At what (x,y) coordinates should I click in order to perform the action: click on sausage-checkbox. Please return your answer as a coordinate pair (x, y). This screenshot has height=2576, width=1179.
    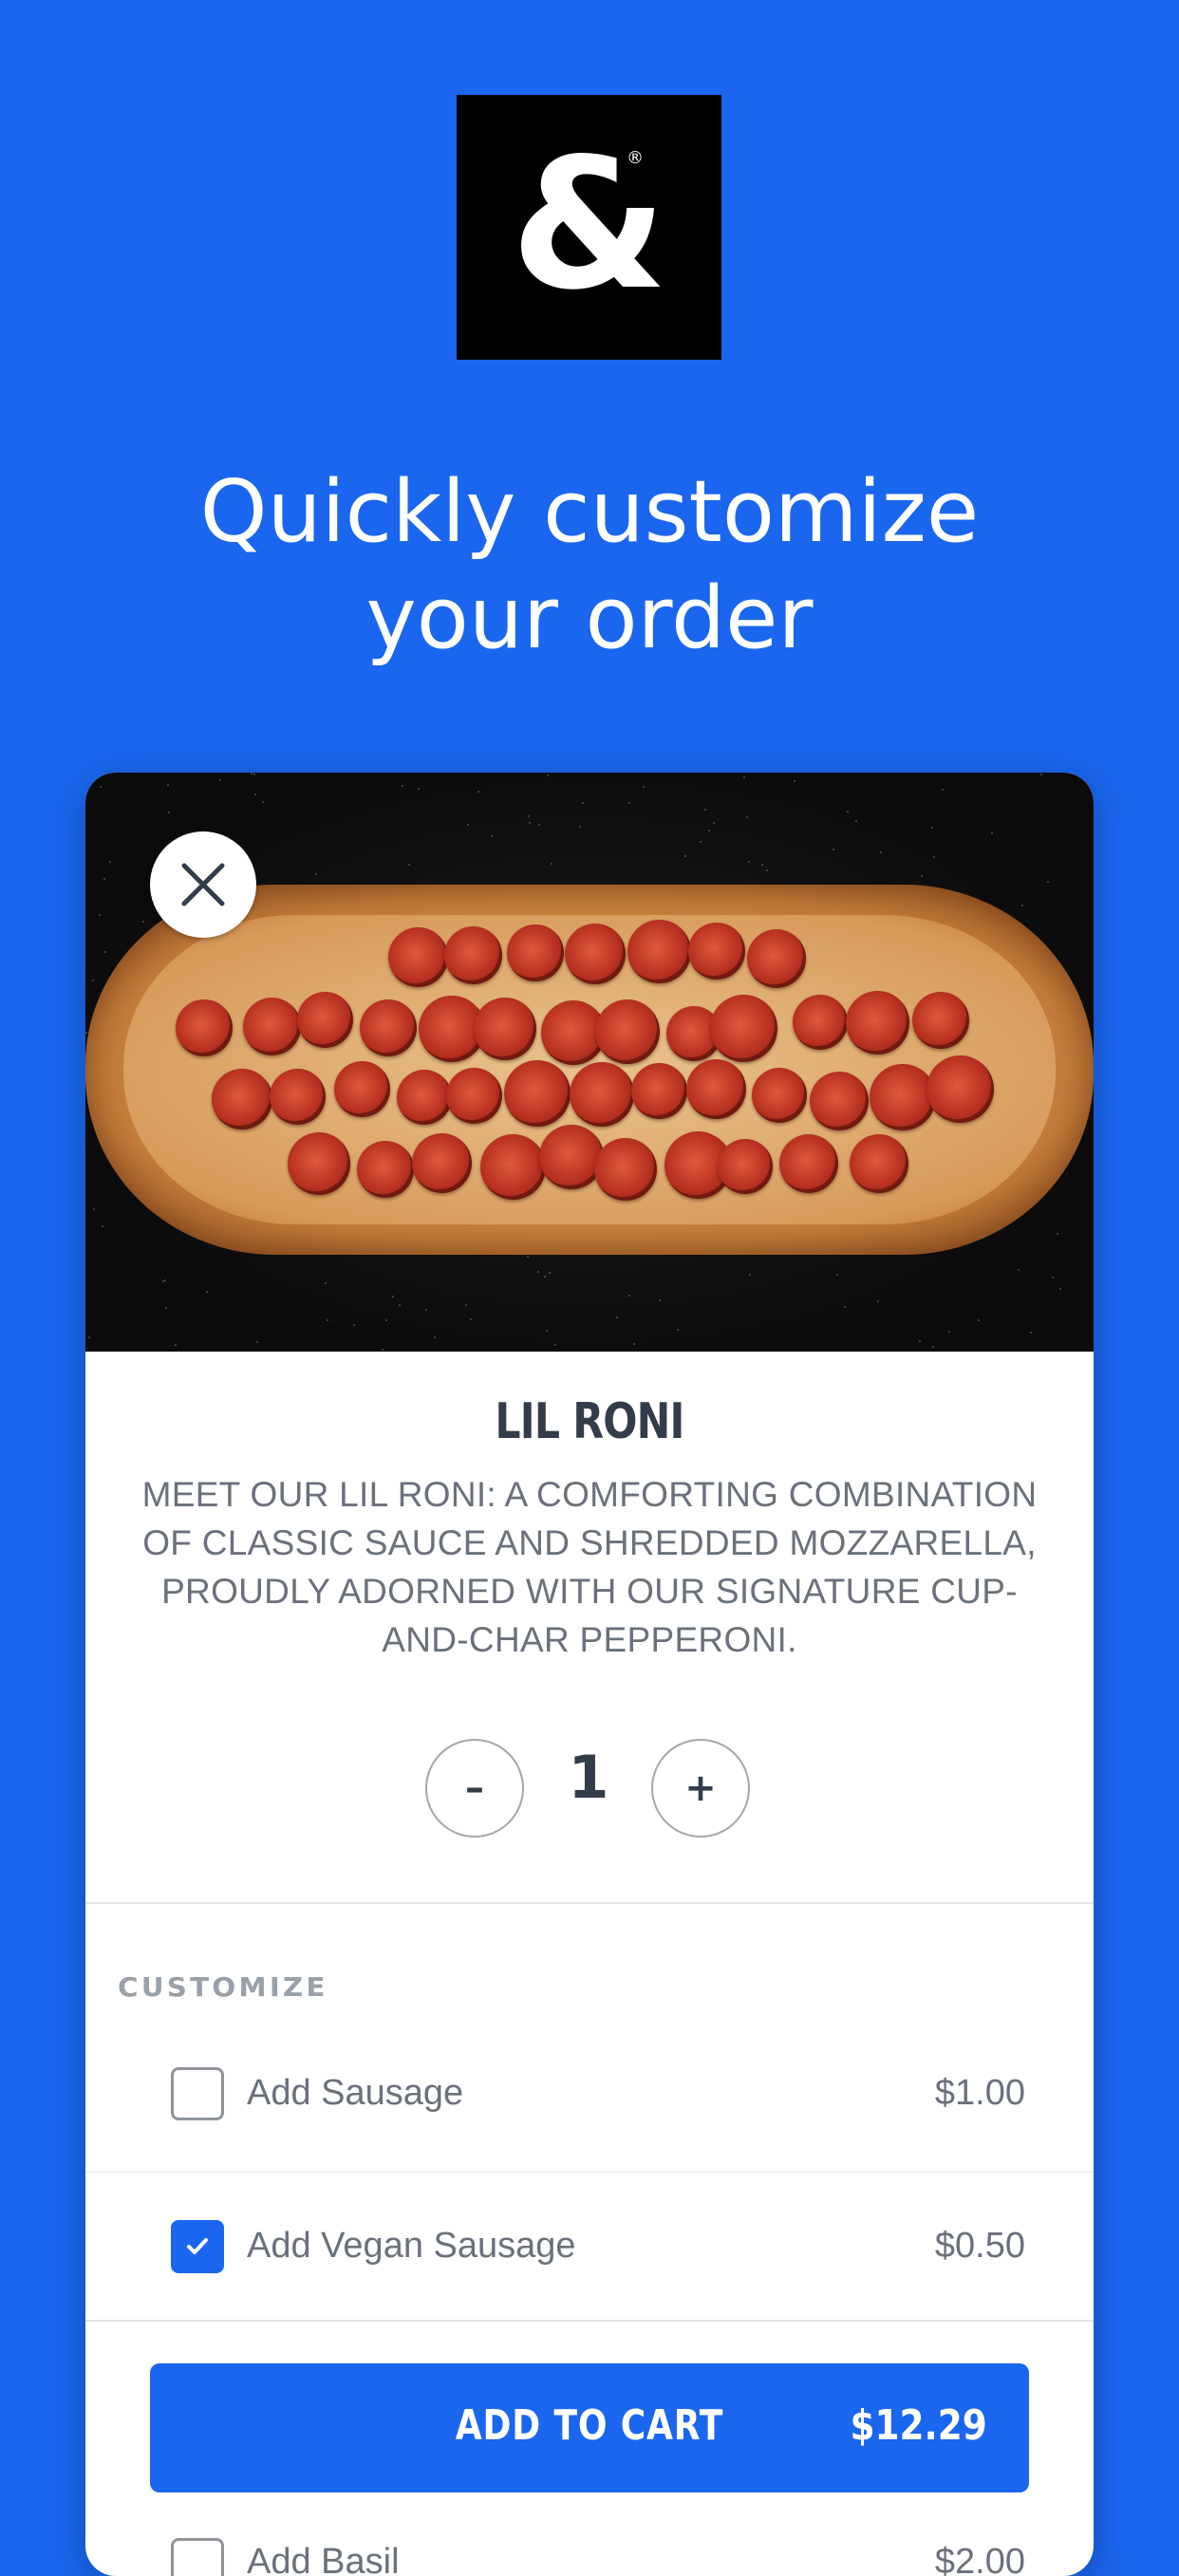
    Looking at the image, I should click on (197, 2093).